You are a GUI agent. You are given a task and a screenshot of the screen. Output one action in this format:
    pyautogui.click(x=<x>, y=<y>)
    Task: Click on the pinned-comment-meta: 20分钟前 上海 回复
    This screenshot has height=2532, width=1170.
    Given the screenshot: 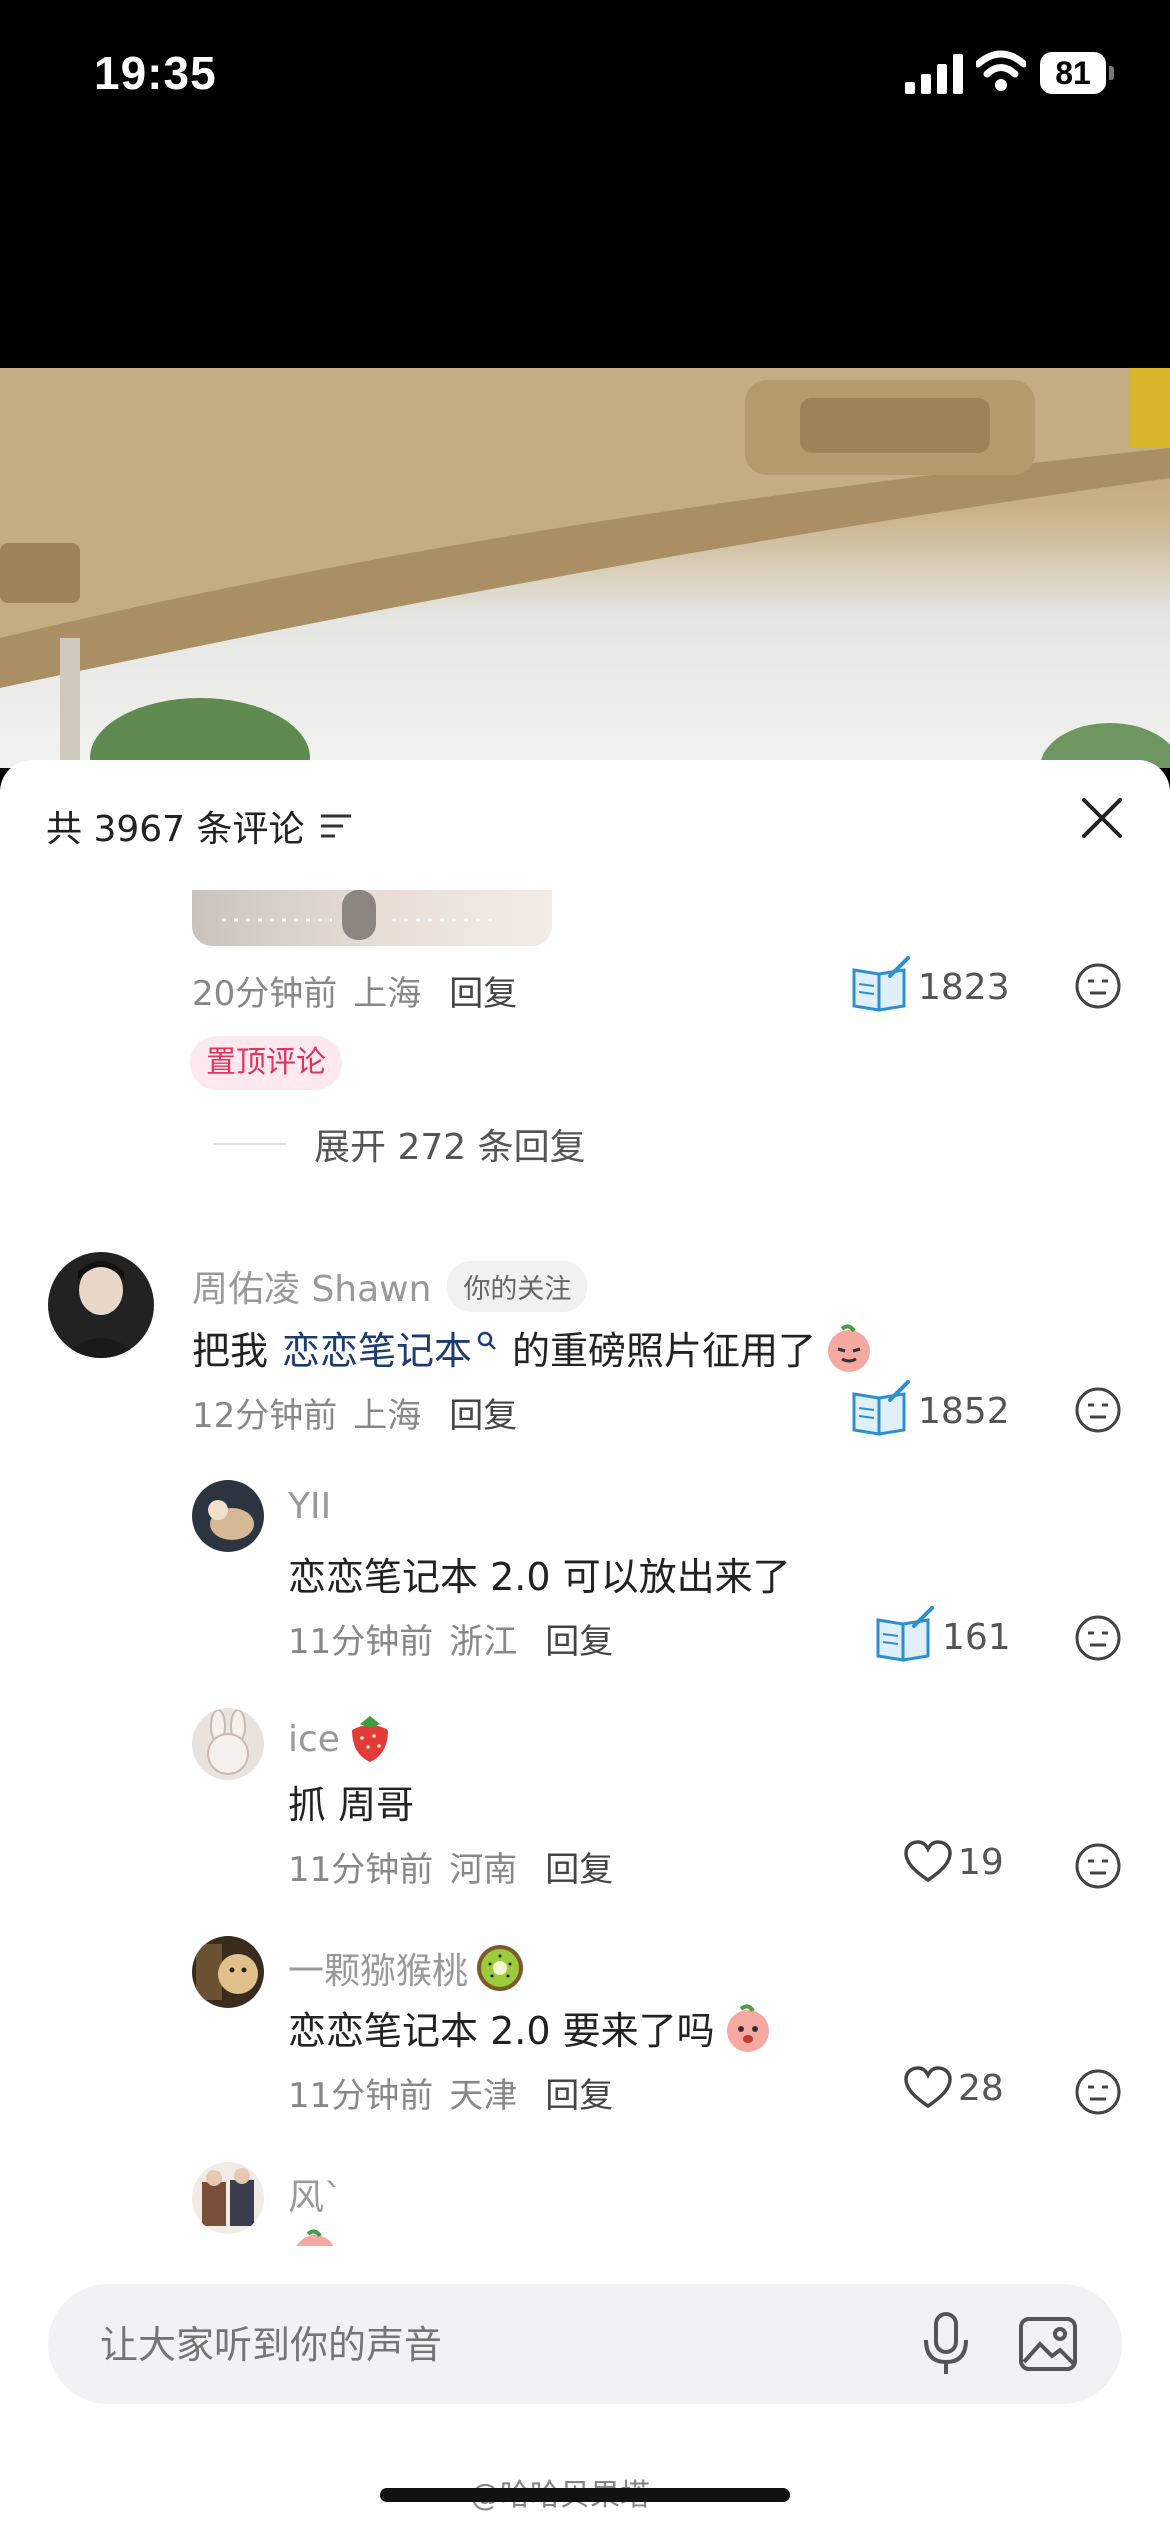 What is the action you would take?
    pyautogui.click(x=354, y=990)
    